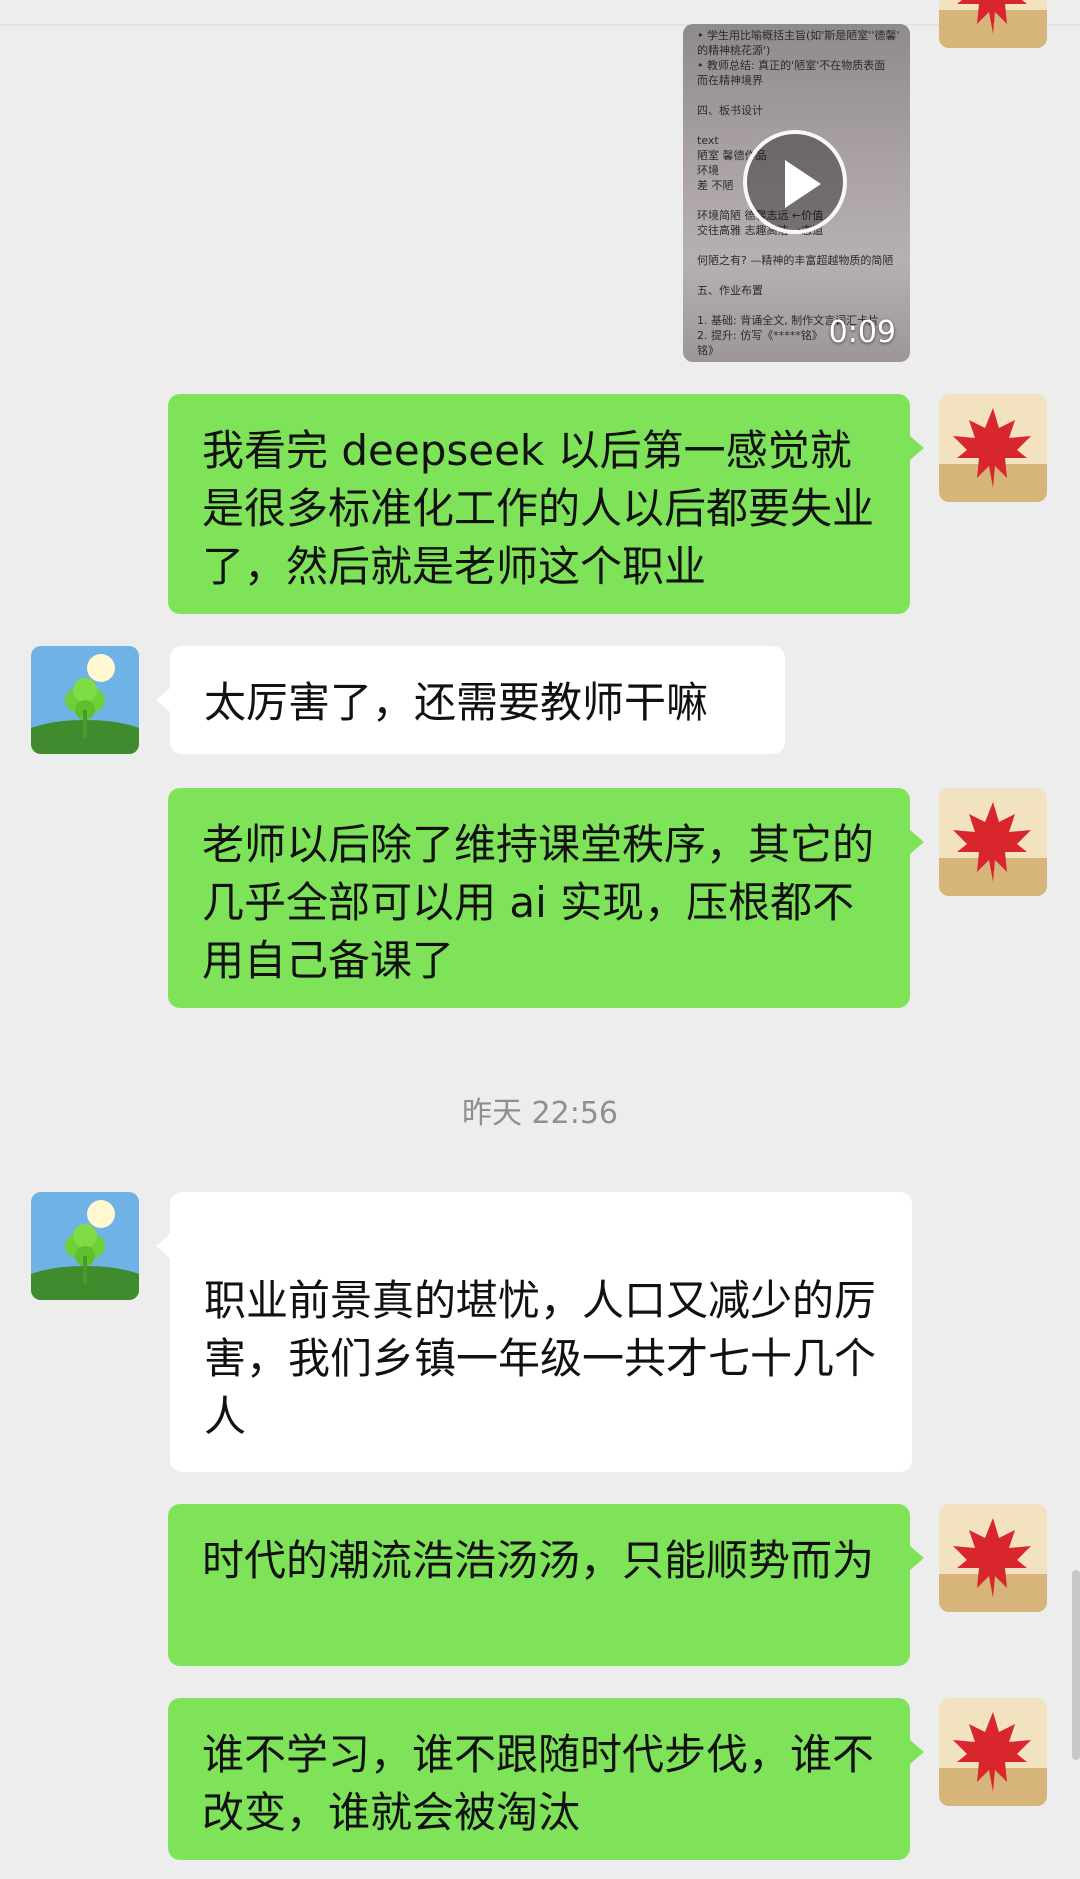 Image resolution: width=1080 pixels, height=1879 pixels. What do you see at coordinates (791, 65) in the screenshot?
I see `video-doc-line: • 教师总结: 真正的'陋室'不在物质表面` at bounding box center [791, 65].